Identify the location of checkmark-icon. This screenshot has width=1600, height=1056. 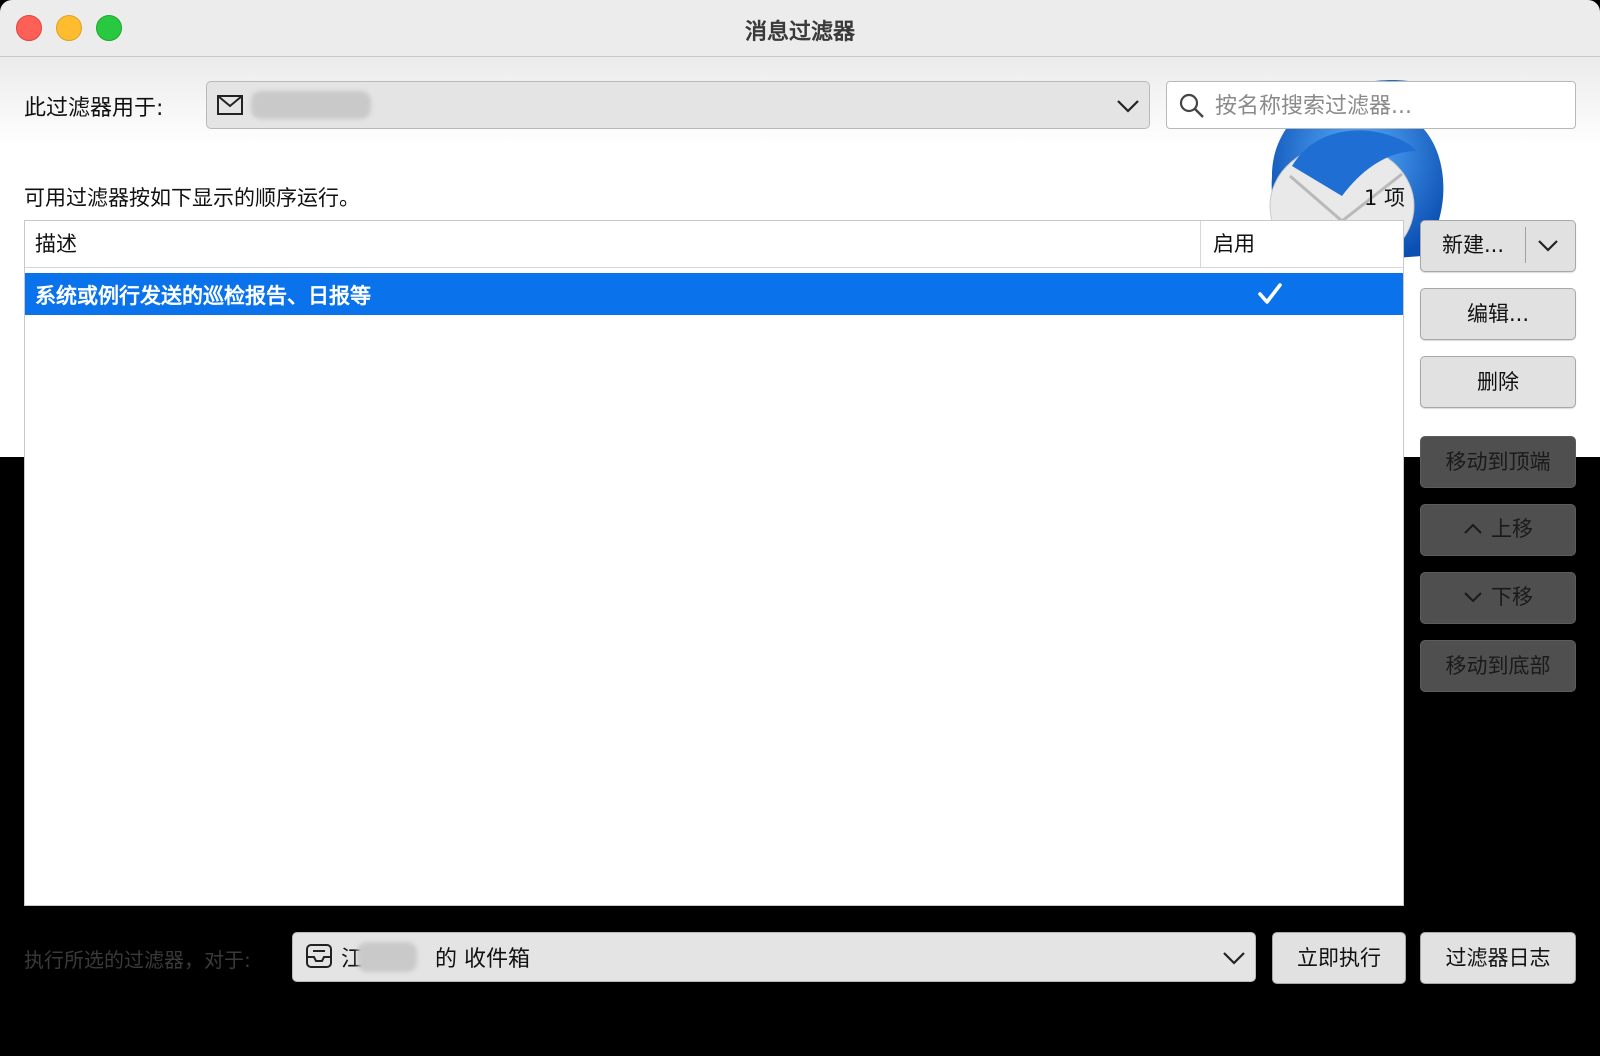
(1270, 294).